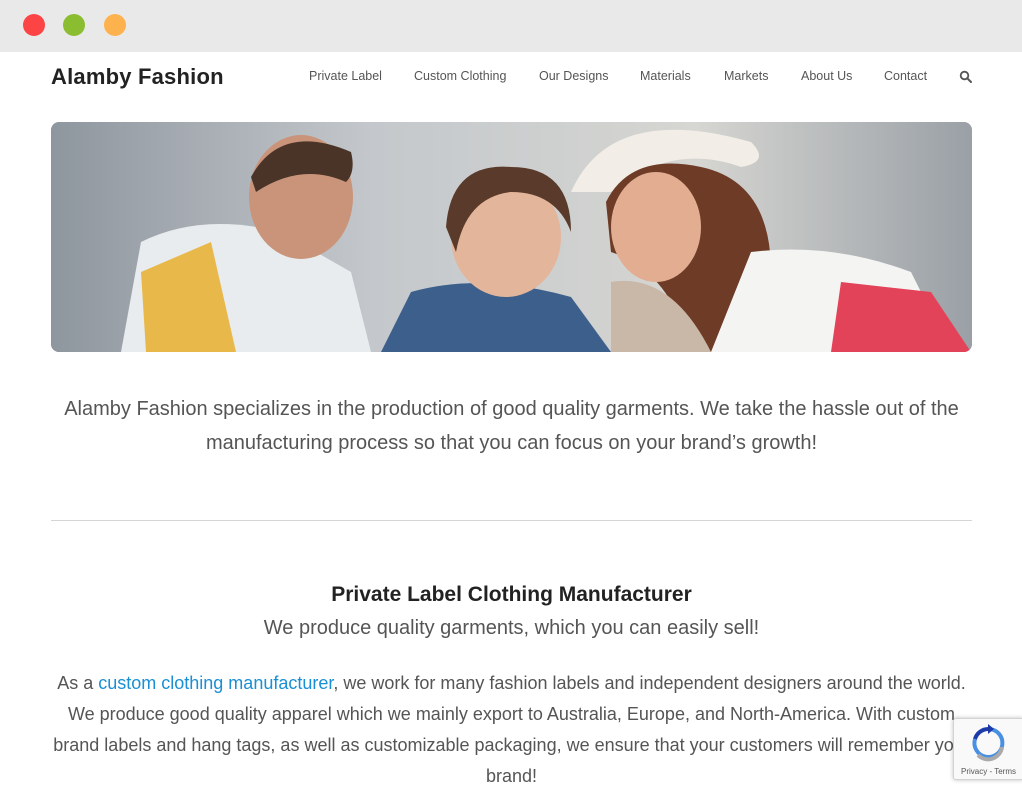 This screenshot has width=1022, height=792. Describe the element at coordinates (665, 76) in the screenshot. I see `nav-item-materials: Materials` at that location.